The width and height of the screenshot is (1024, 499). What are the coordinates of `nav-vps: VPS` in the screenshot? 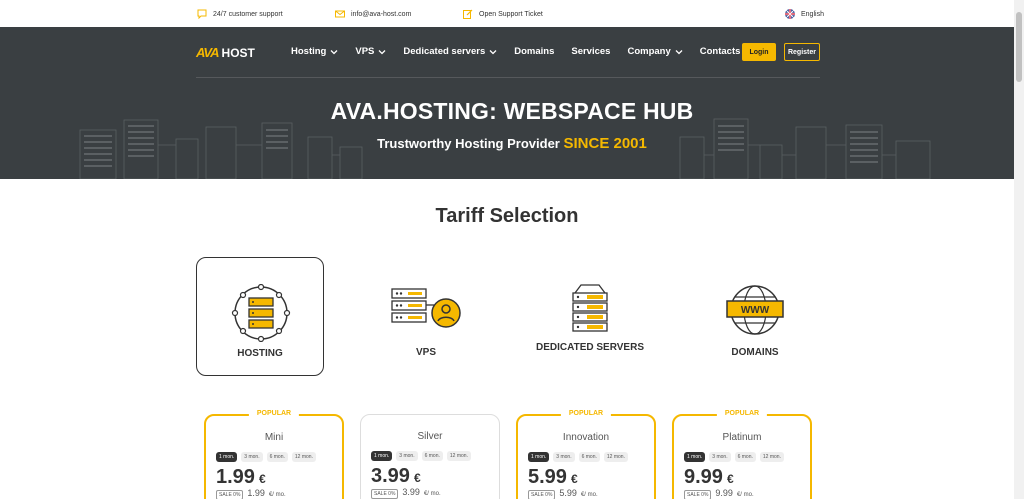 It's located at (370, 51).